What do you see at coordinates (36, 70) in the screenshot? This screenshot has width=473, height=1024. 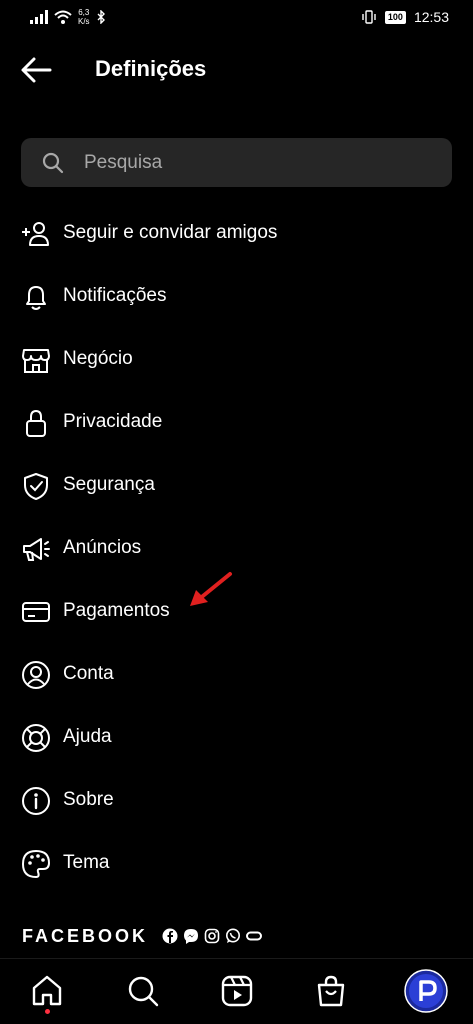 I see `back-arrow-icon` at bounding box center [36, 70].